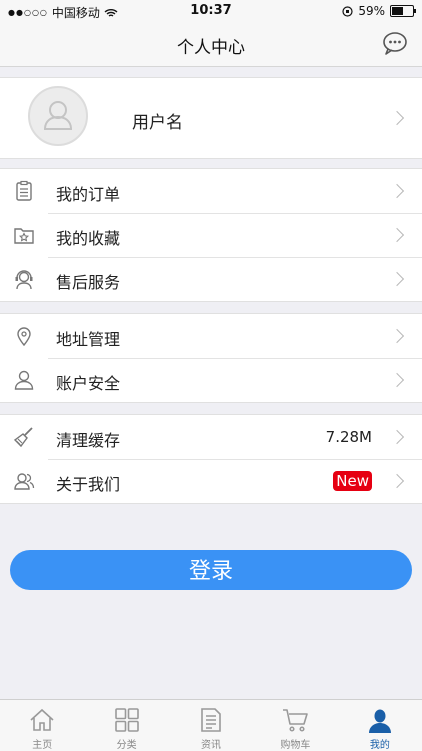 The image size is (422, 751). I want to click on tab-news: 资讯, so click(211, 725).